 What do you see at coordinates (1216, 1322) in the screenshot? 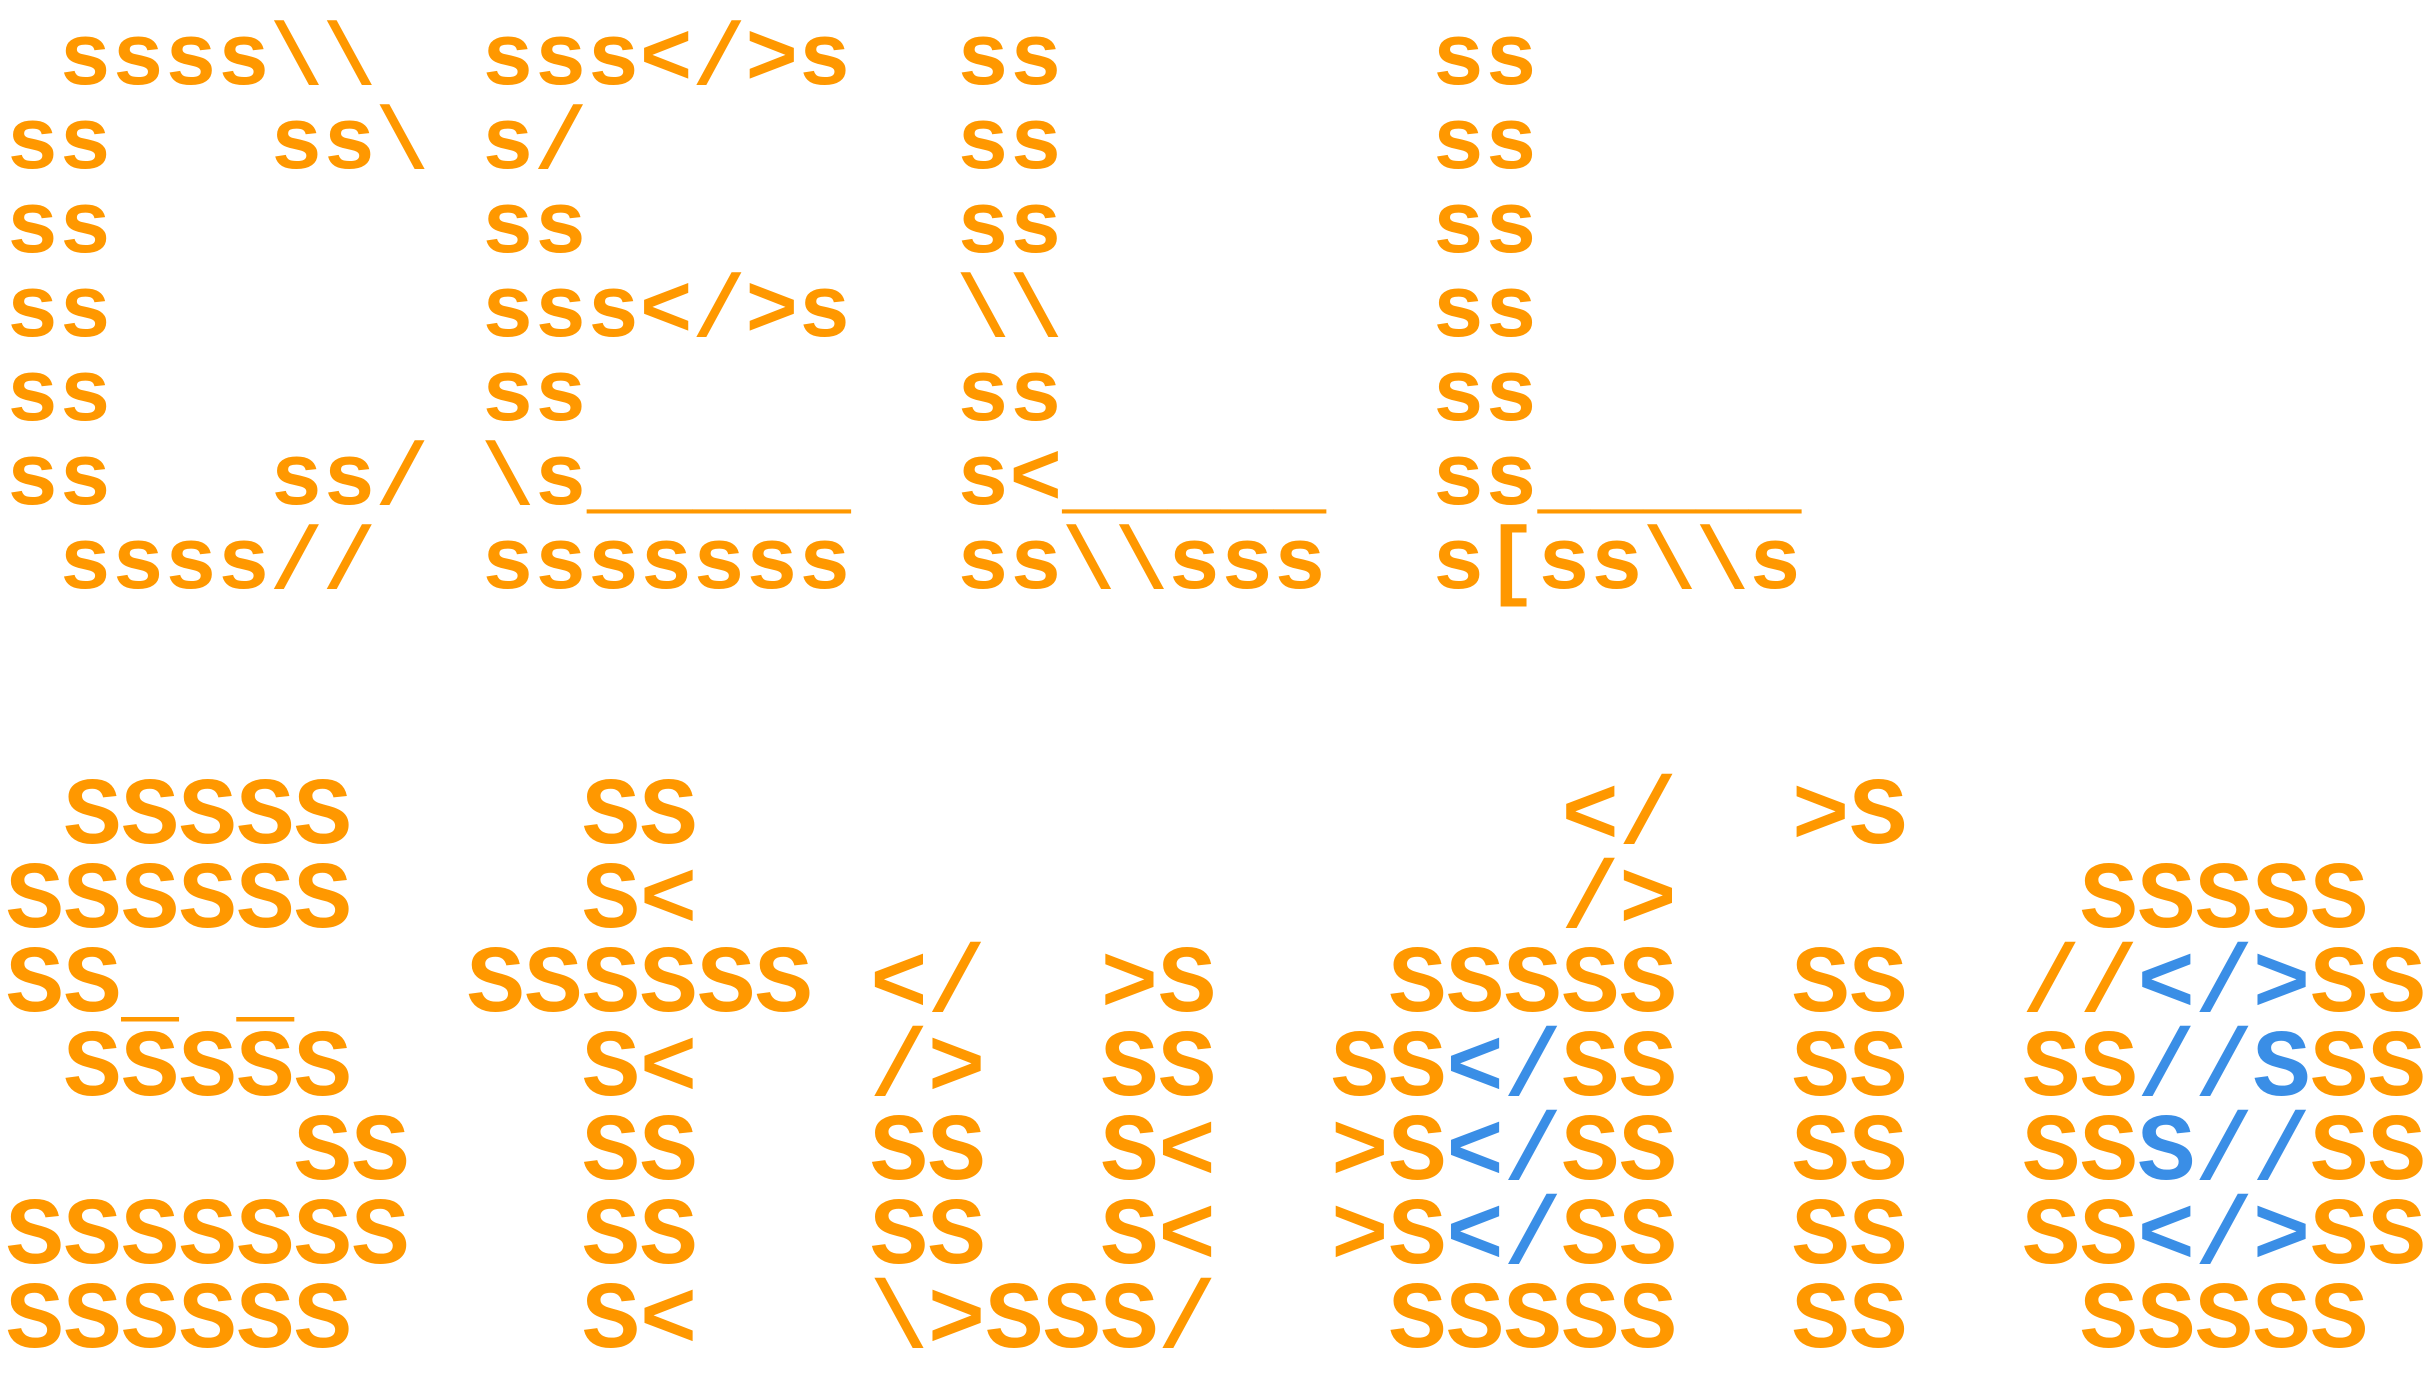
I see `ascii-art-line: SSSSSS S< \>SSS/ SSSSS SS SSSSS` at bounding box center [1216, 1322].